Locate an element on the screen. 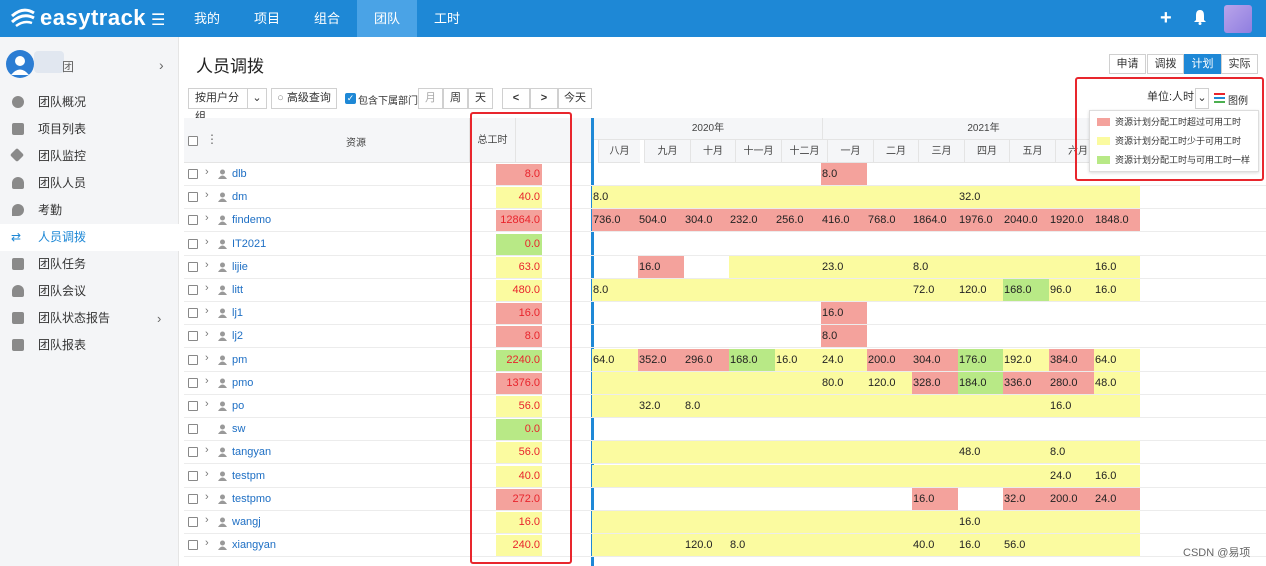 The height and width of the screenshot is (566, 1266). sidebar-item-team-reports: 团队报表 is located at coordinates (89, 345).